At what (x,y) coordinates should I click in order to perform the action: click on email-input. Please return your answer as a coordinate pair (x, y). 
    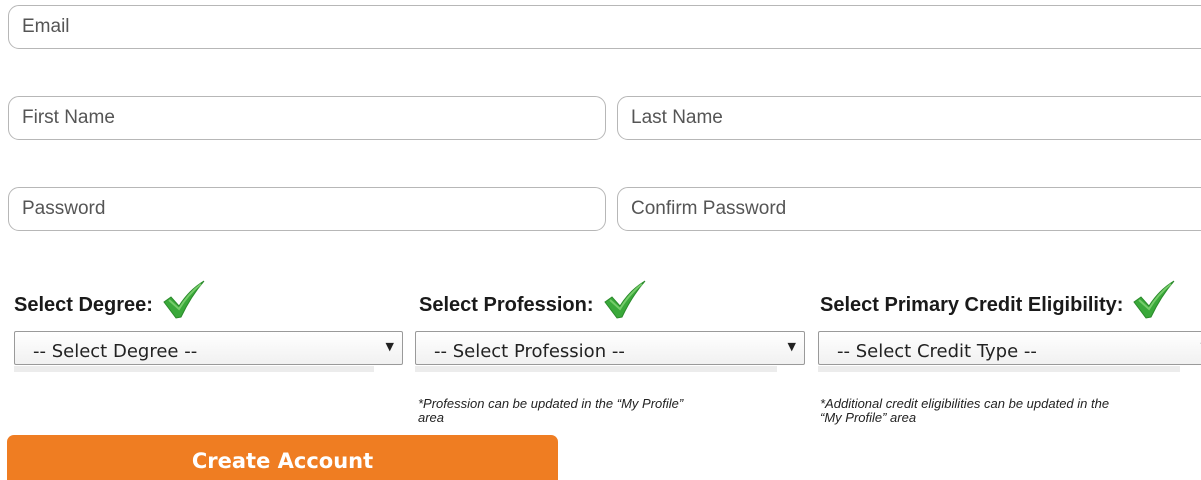
    Looking at the image, I should click on (604, 27).